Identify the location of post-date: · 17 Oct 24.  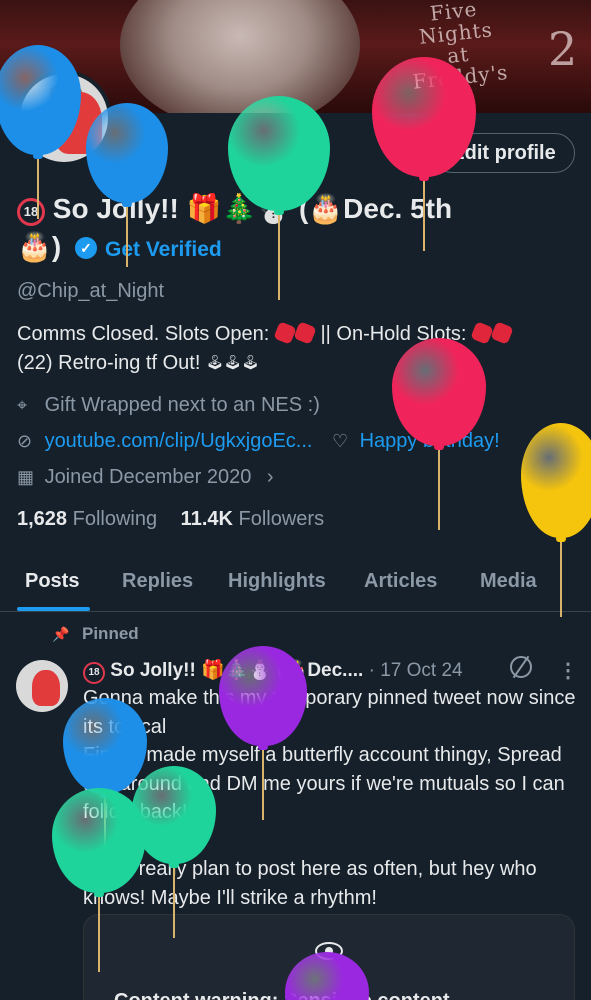
(416, 670).